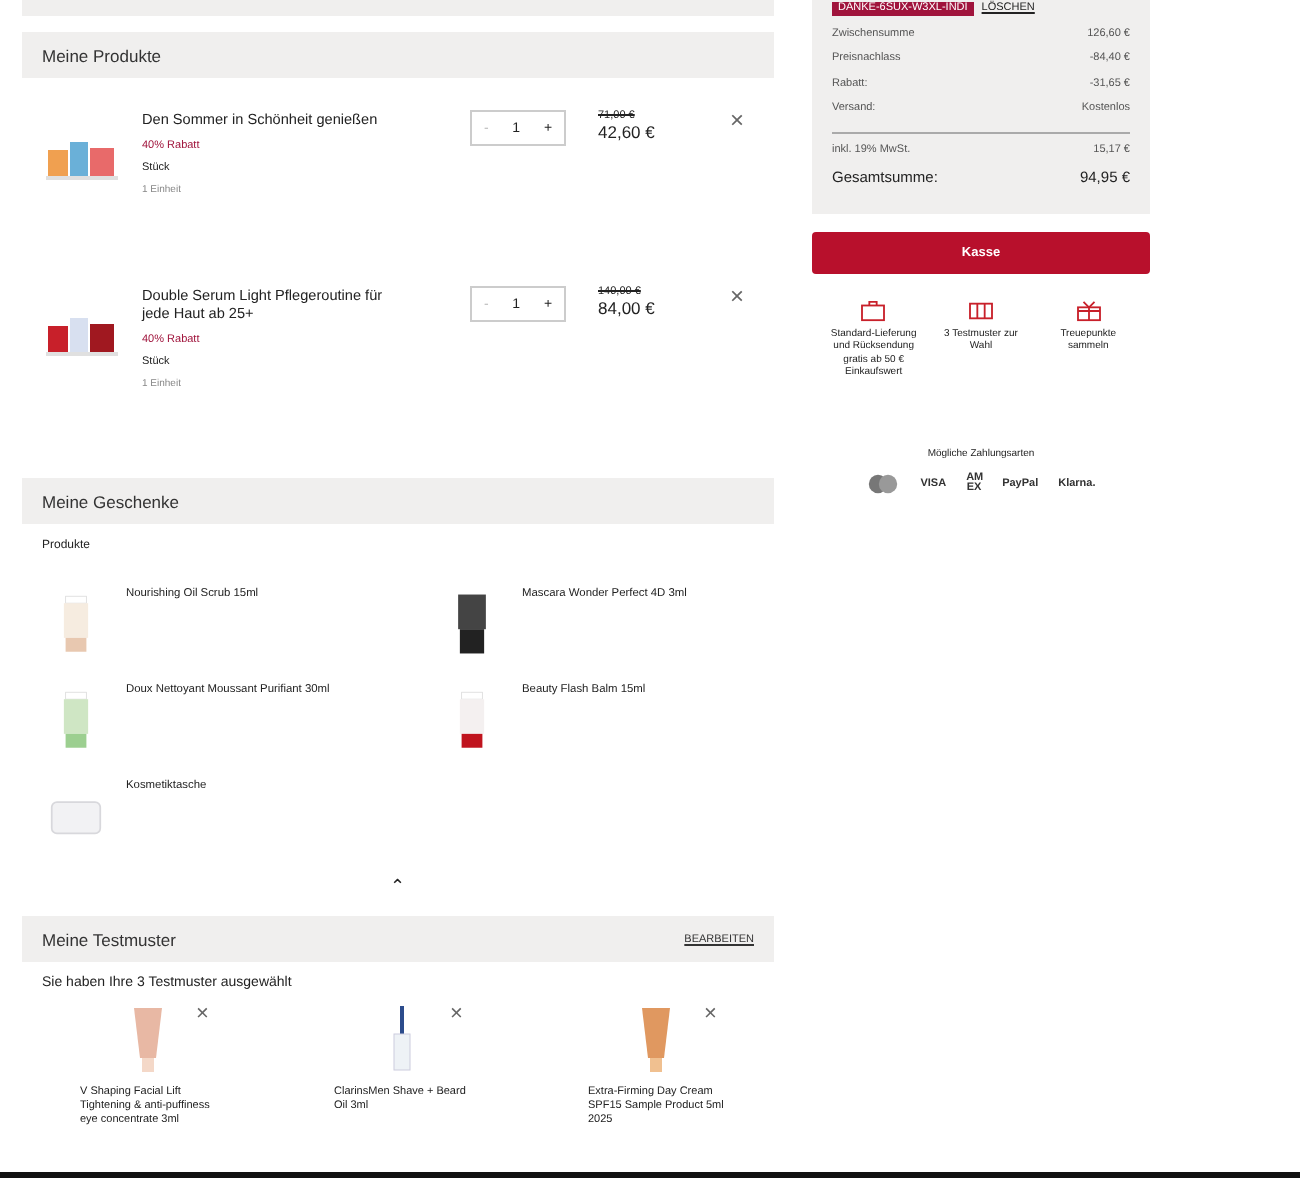 This screenshot has width=1300, height=1178. Describe the element at coordinates (109, 939) in the screenshot. I see `section-title: Meine Testmuster` at that location.